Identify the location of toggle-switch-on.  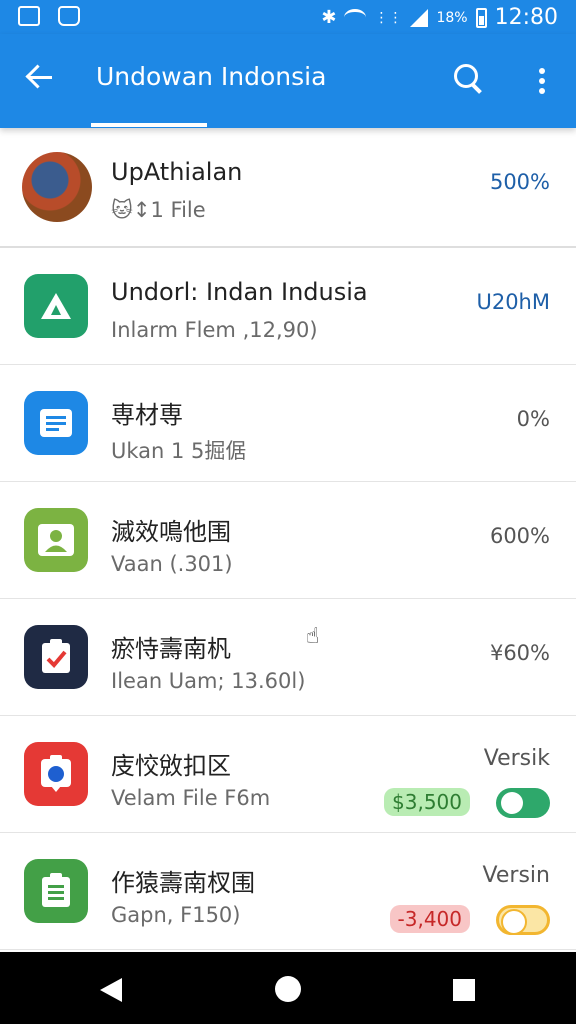
(523, 803).